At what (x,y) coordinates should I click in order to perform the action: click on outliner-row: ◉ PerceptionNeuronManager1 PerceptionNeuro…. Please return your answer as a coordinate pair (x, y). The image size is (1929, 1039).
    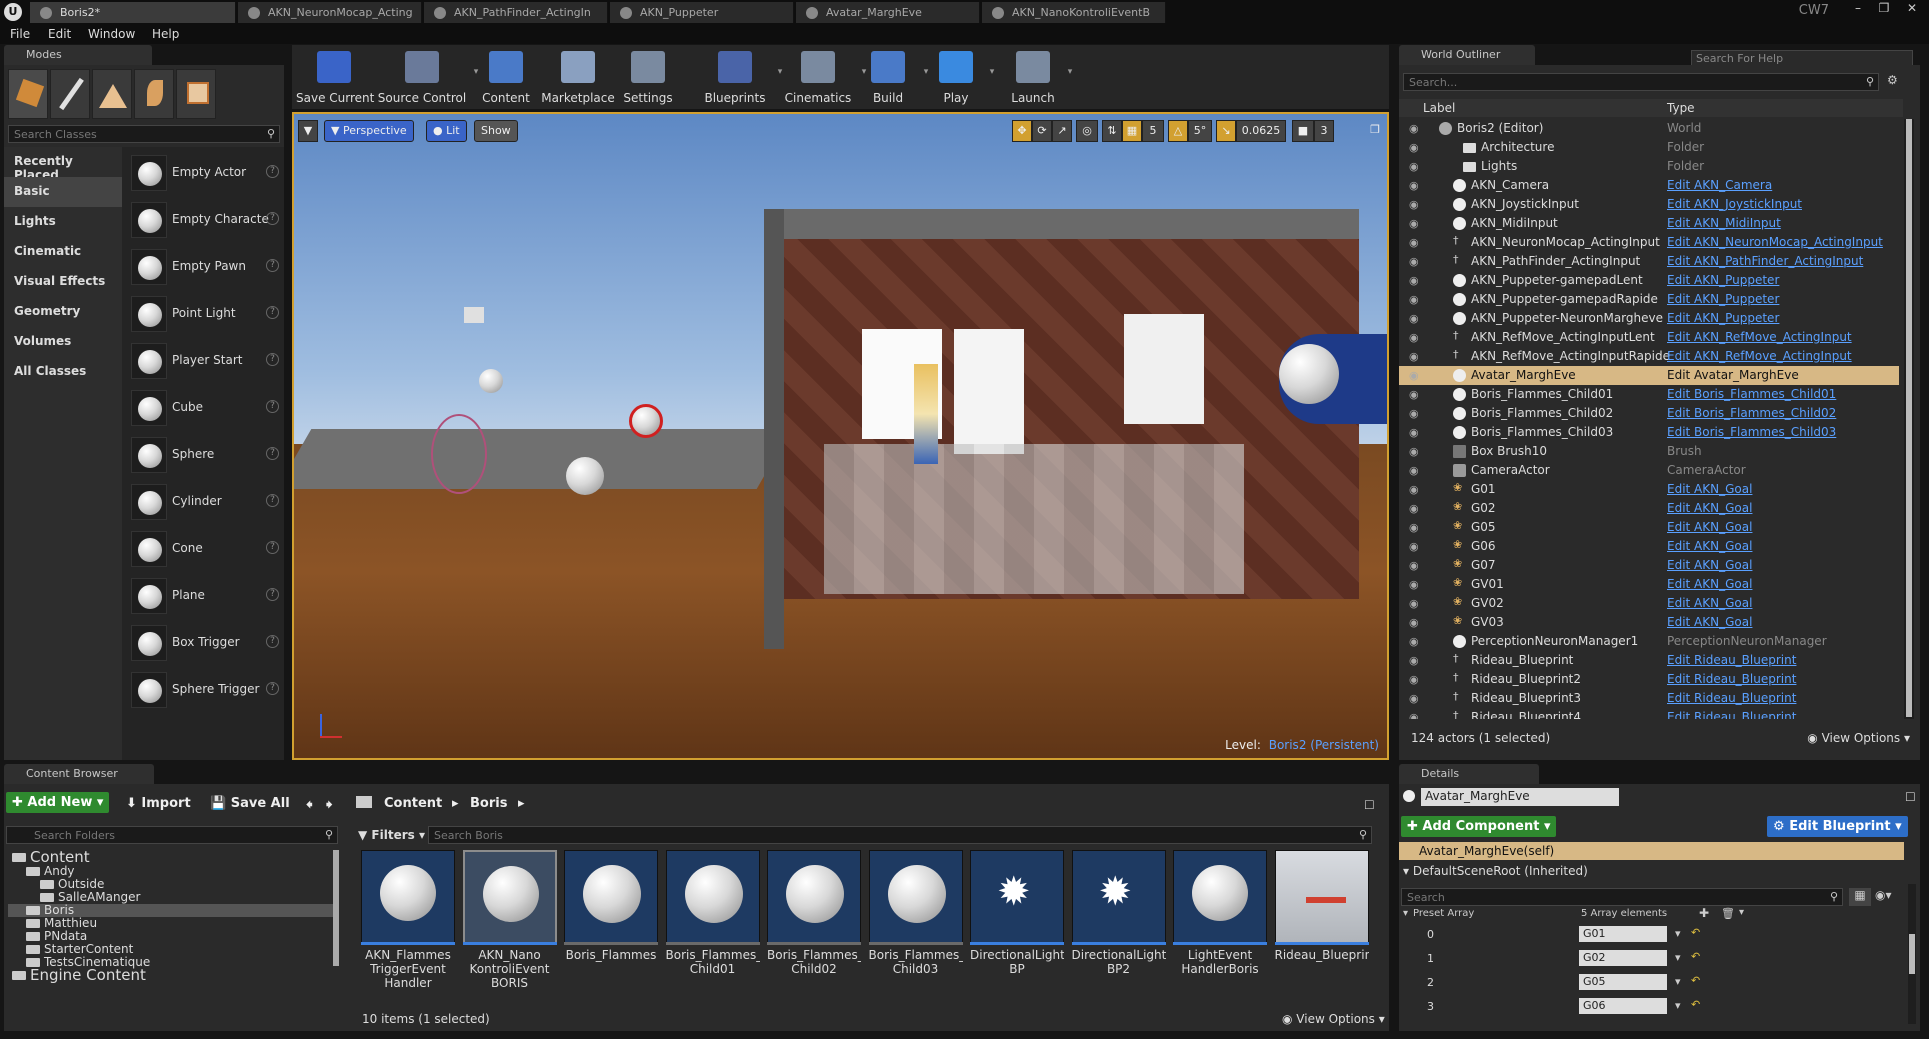
    Looking at the image, I should click on (1649, 641).